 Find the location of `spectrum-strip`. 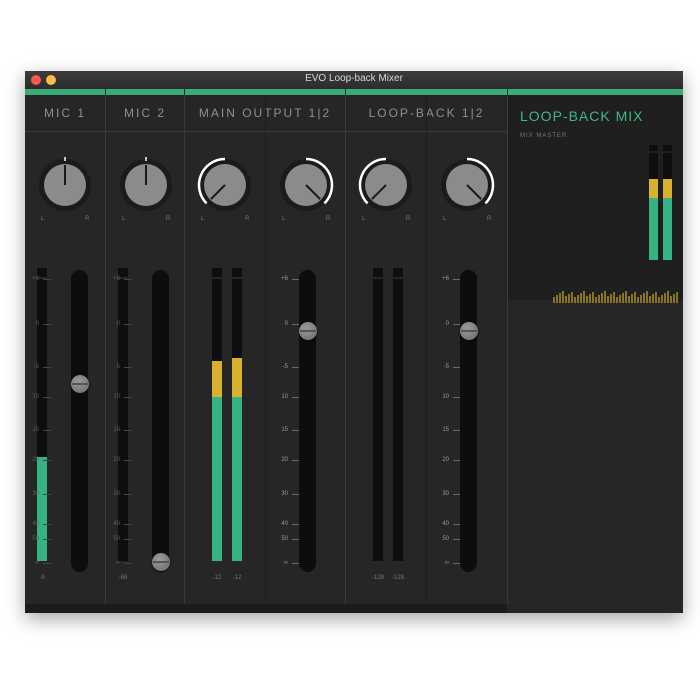

spectrum-strip is located at coordinates (618, 294).